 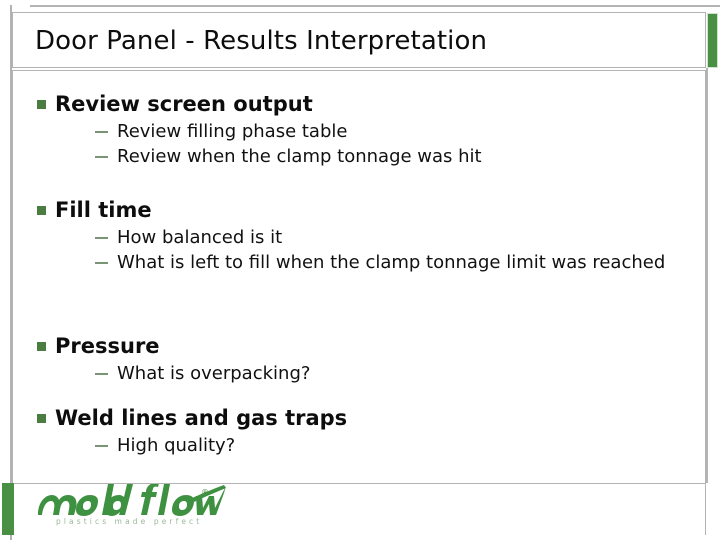 I want to click on bullet-heading-label: Weld lines and gas traps, so click(x=201, y=418).